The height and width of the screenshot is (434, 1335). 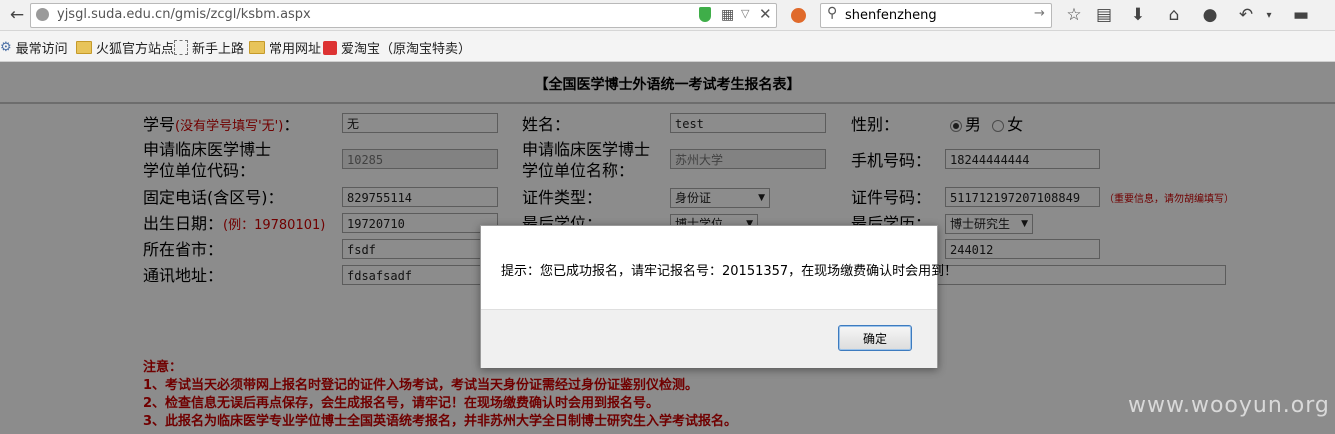 What do you see at coordinates (798, 15) in the screenshot?
I see `addon-icon` at bounding box center [798, 15].